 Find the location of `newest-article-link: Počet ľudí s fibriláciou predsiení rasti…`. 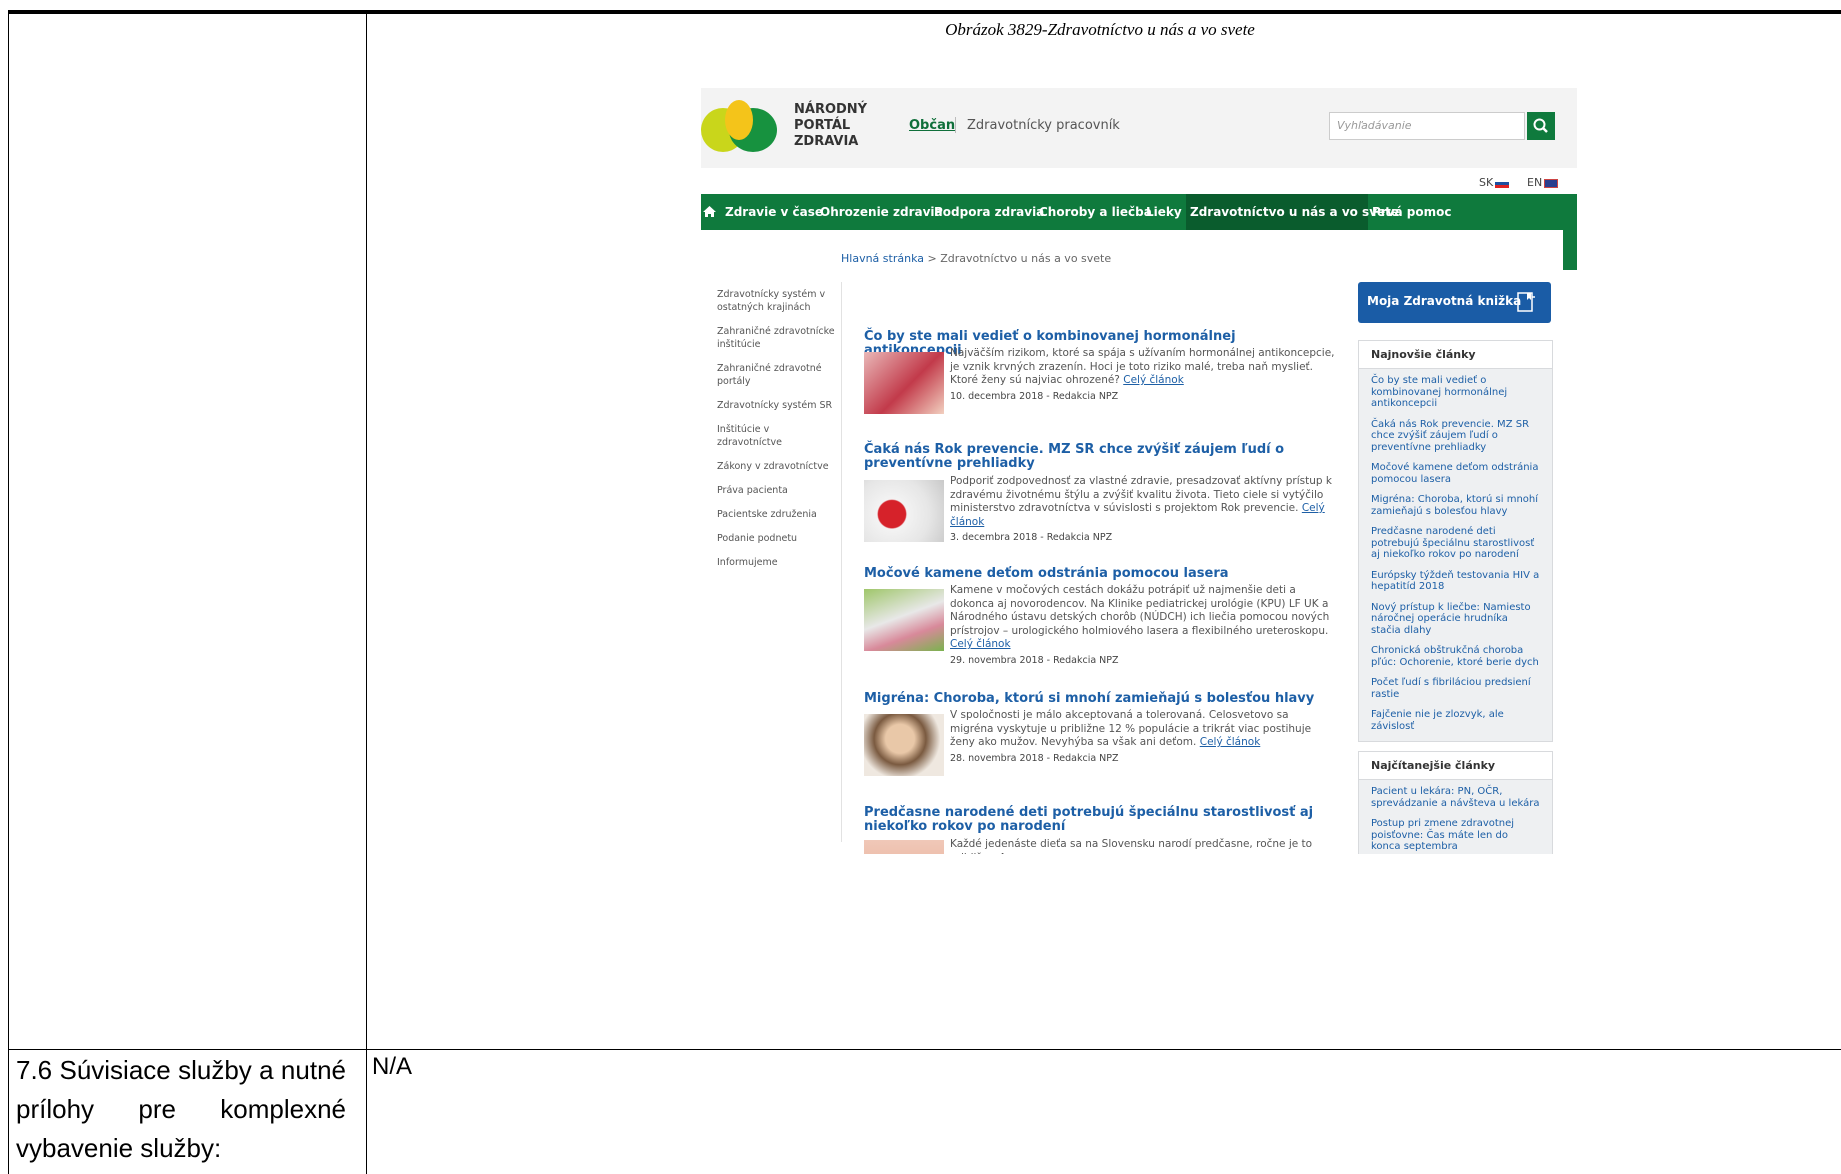

newest-article-link: Počet ľudí s fibriláciou predsiení rasti… is located at coordinates (1455, 688).